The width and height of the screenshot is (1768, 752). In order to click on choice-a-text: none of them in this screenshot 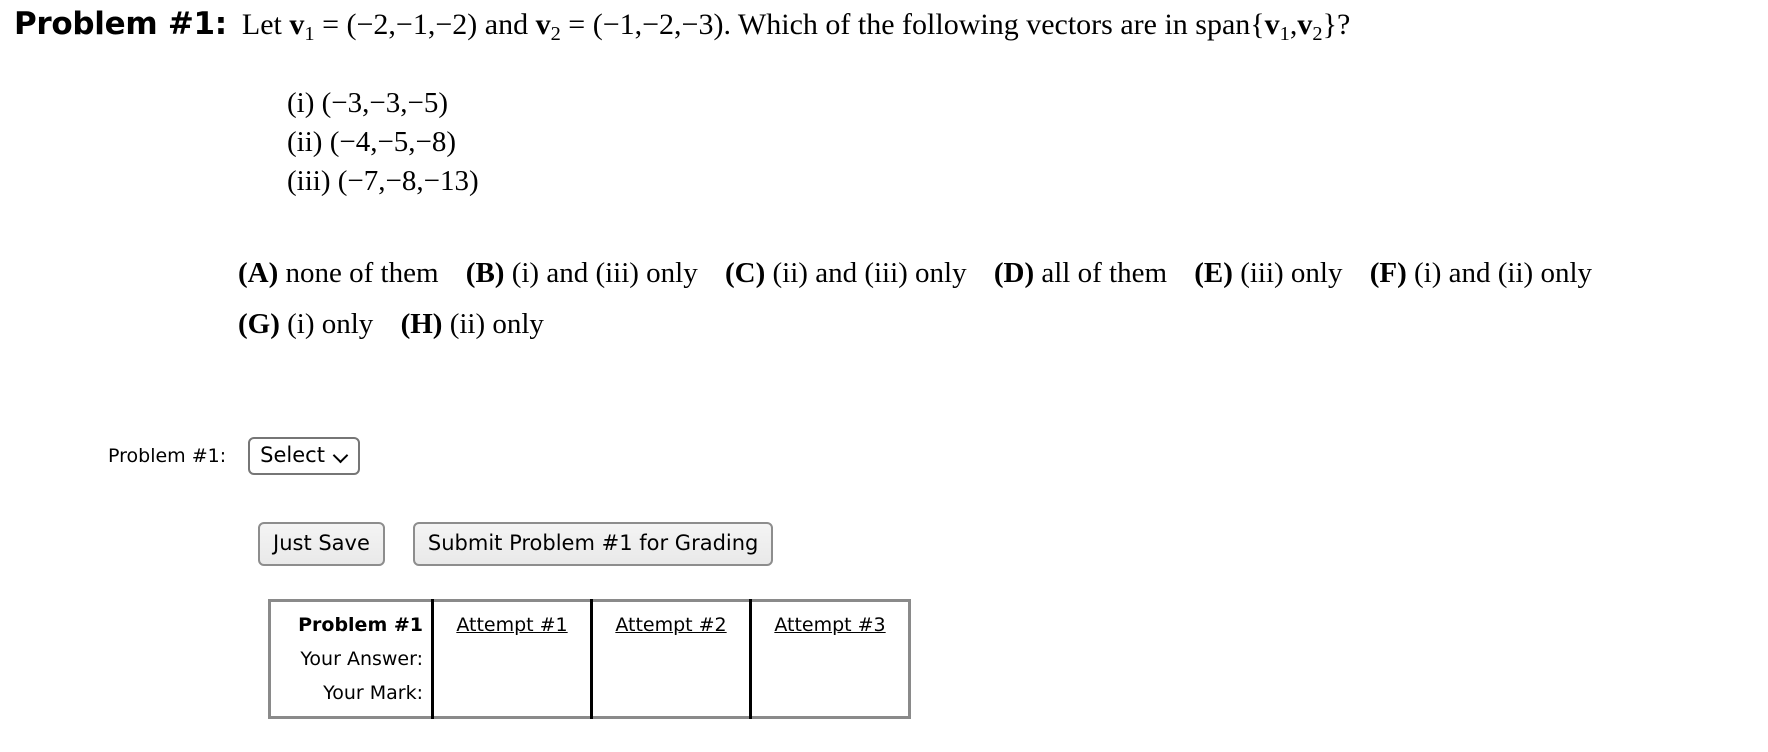, I will do `click(362, 273)`.